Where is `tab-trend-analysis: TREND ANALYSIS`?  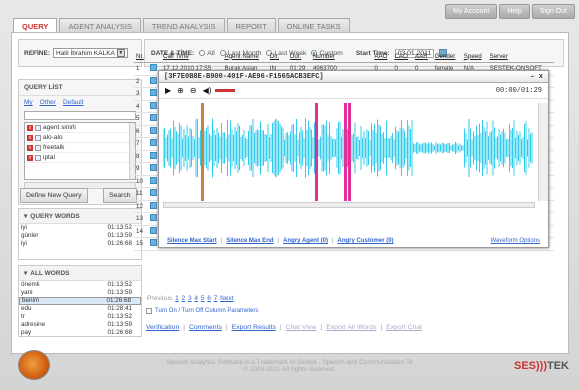
tab-trend-analysis: TREND ANALYSIS is located at coordinates (183, 25).